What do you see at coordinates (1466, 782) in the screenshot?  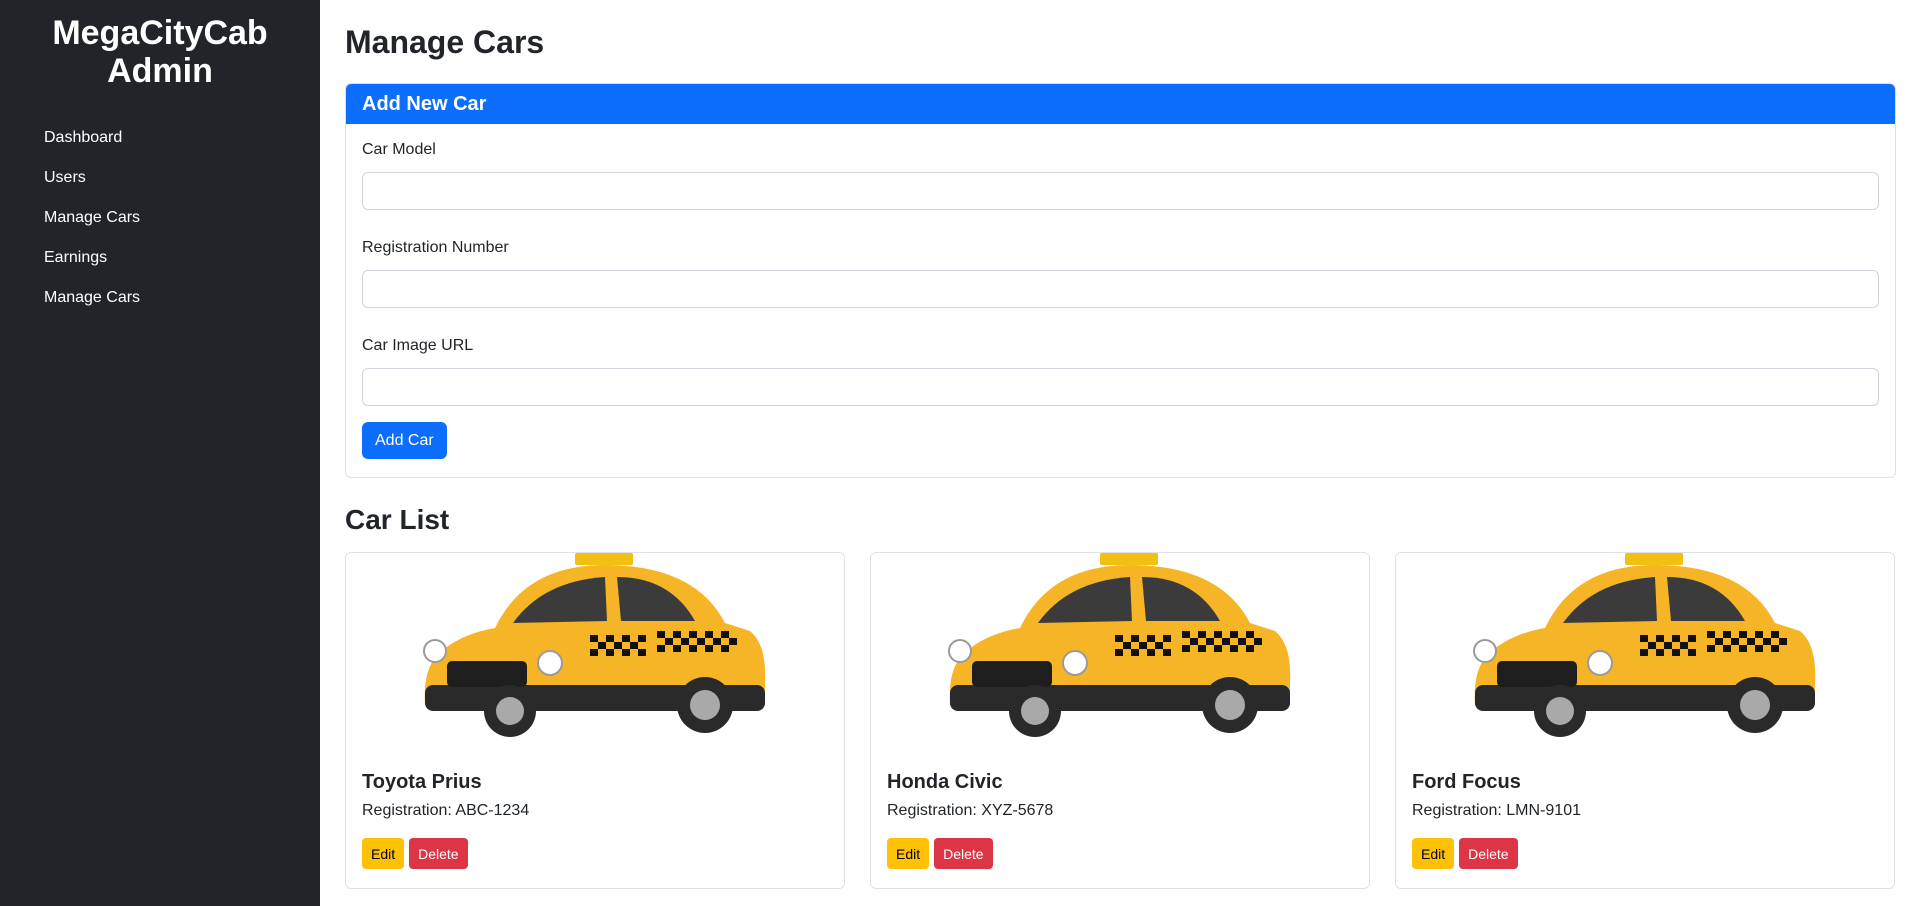 I see `car-model-name: Ford Focus` at bounding box center [1466, 782].